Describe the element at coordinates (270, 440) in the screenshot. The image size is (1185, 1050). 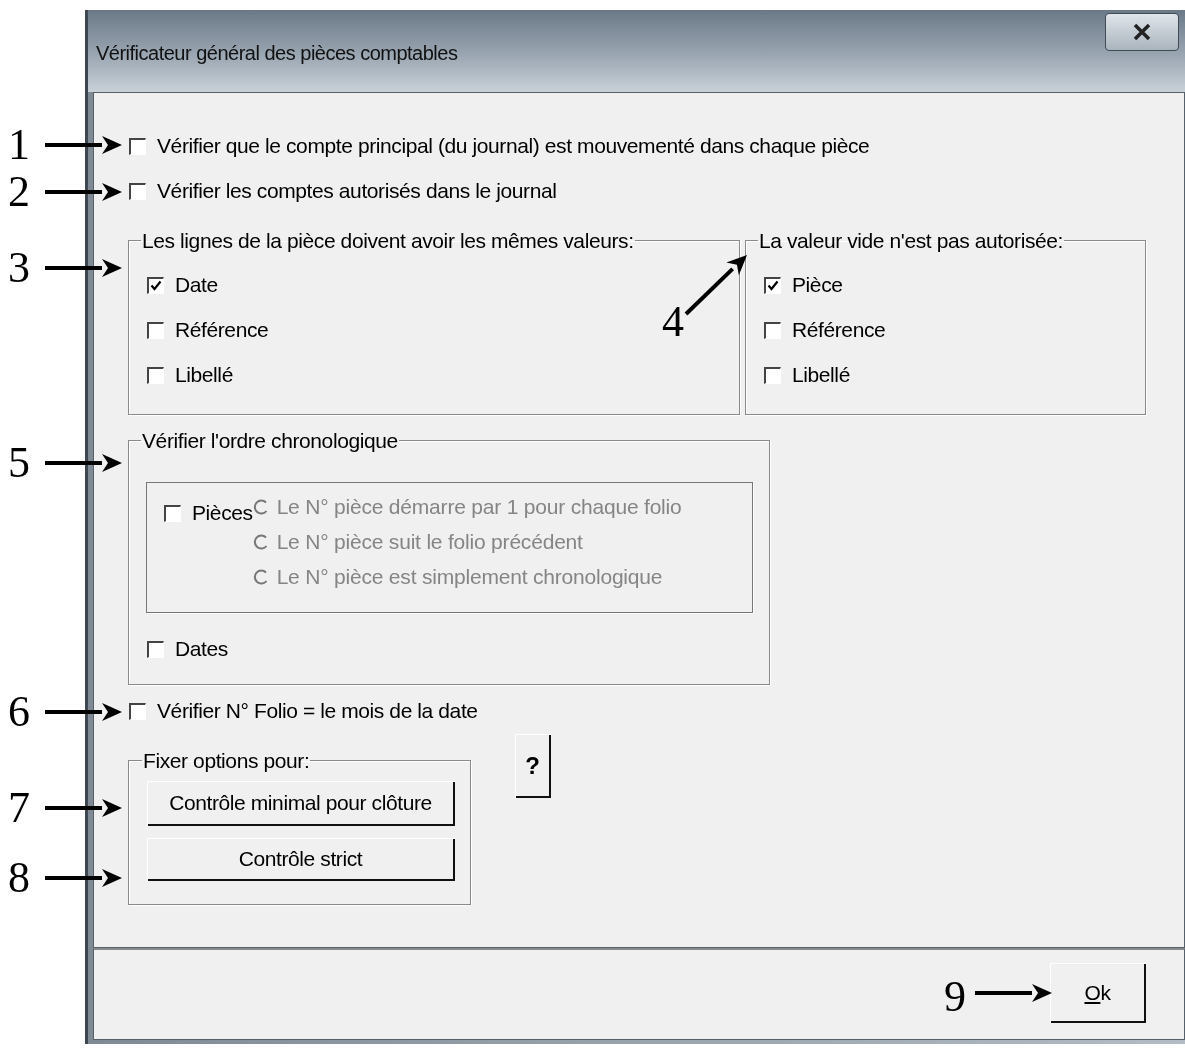
I see `group-title: Vérifier l'ordre chronologique` at that location.